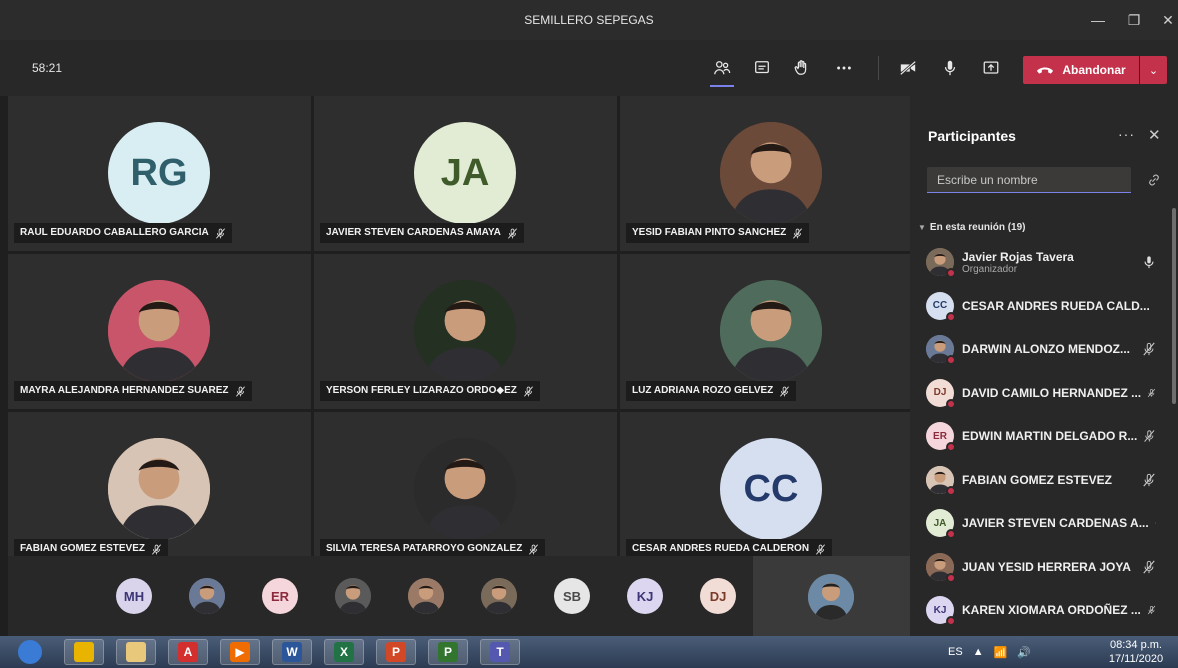 The height and width of the screenshot is (668, 1178). I want to click on video-tile: JA JAVIER STEVEN CARDENAS AMAYA, so click(465, 173).